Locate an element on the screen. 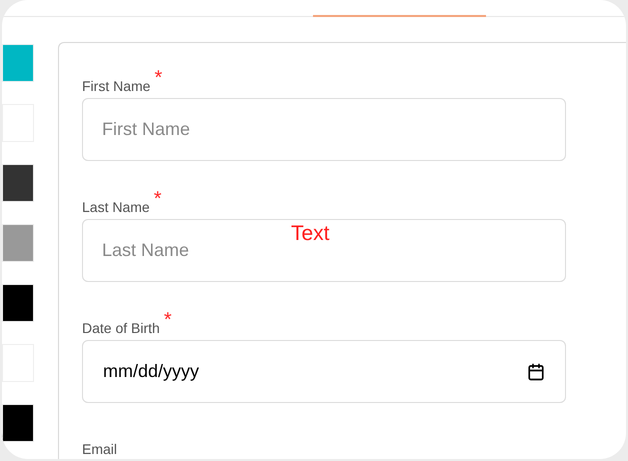  calendar-icon is located at coordinates (536, 371).